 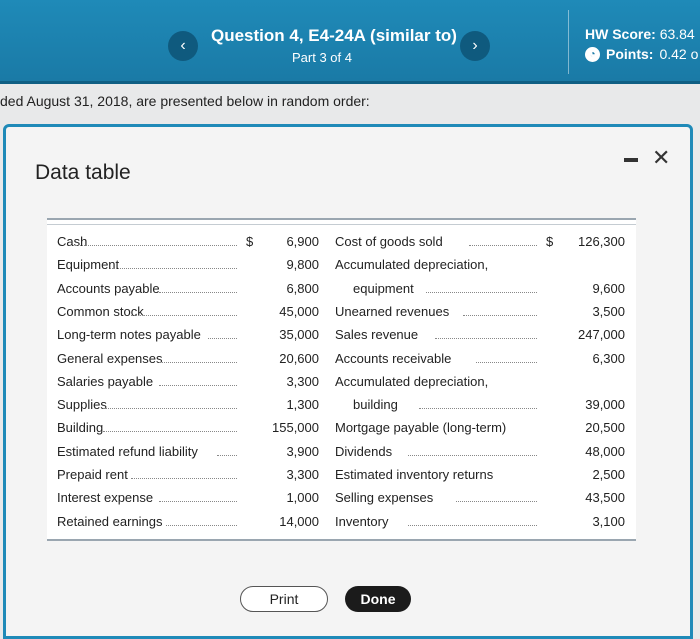 I want to click on left-account-name: Cash, so click(x=72, y=241).